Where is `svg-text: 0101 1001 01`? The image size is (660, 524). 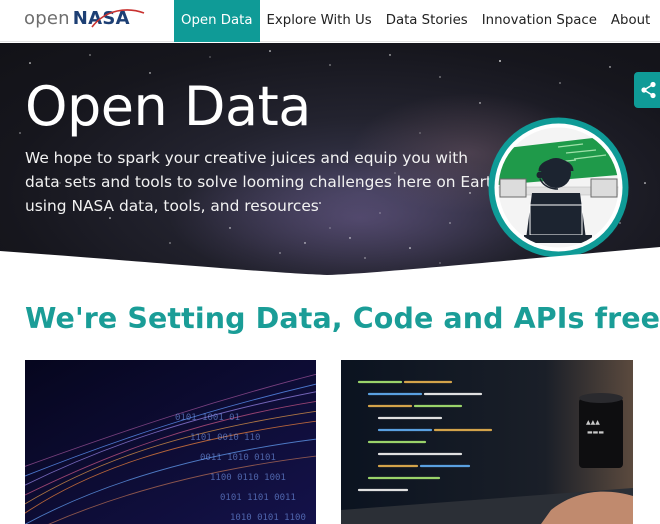
svg-text: 0101 1001 01 is located at coordinates (207, 418).